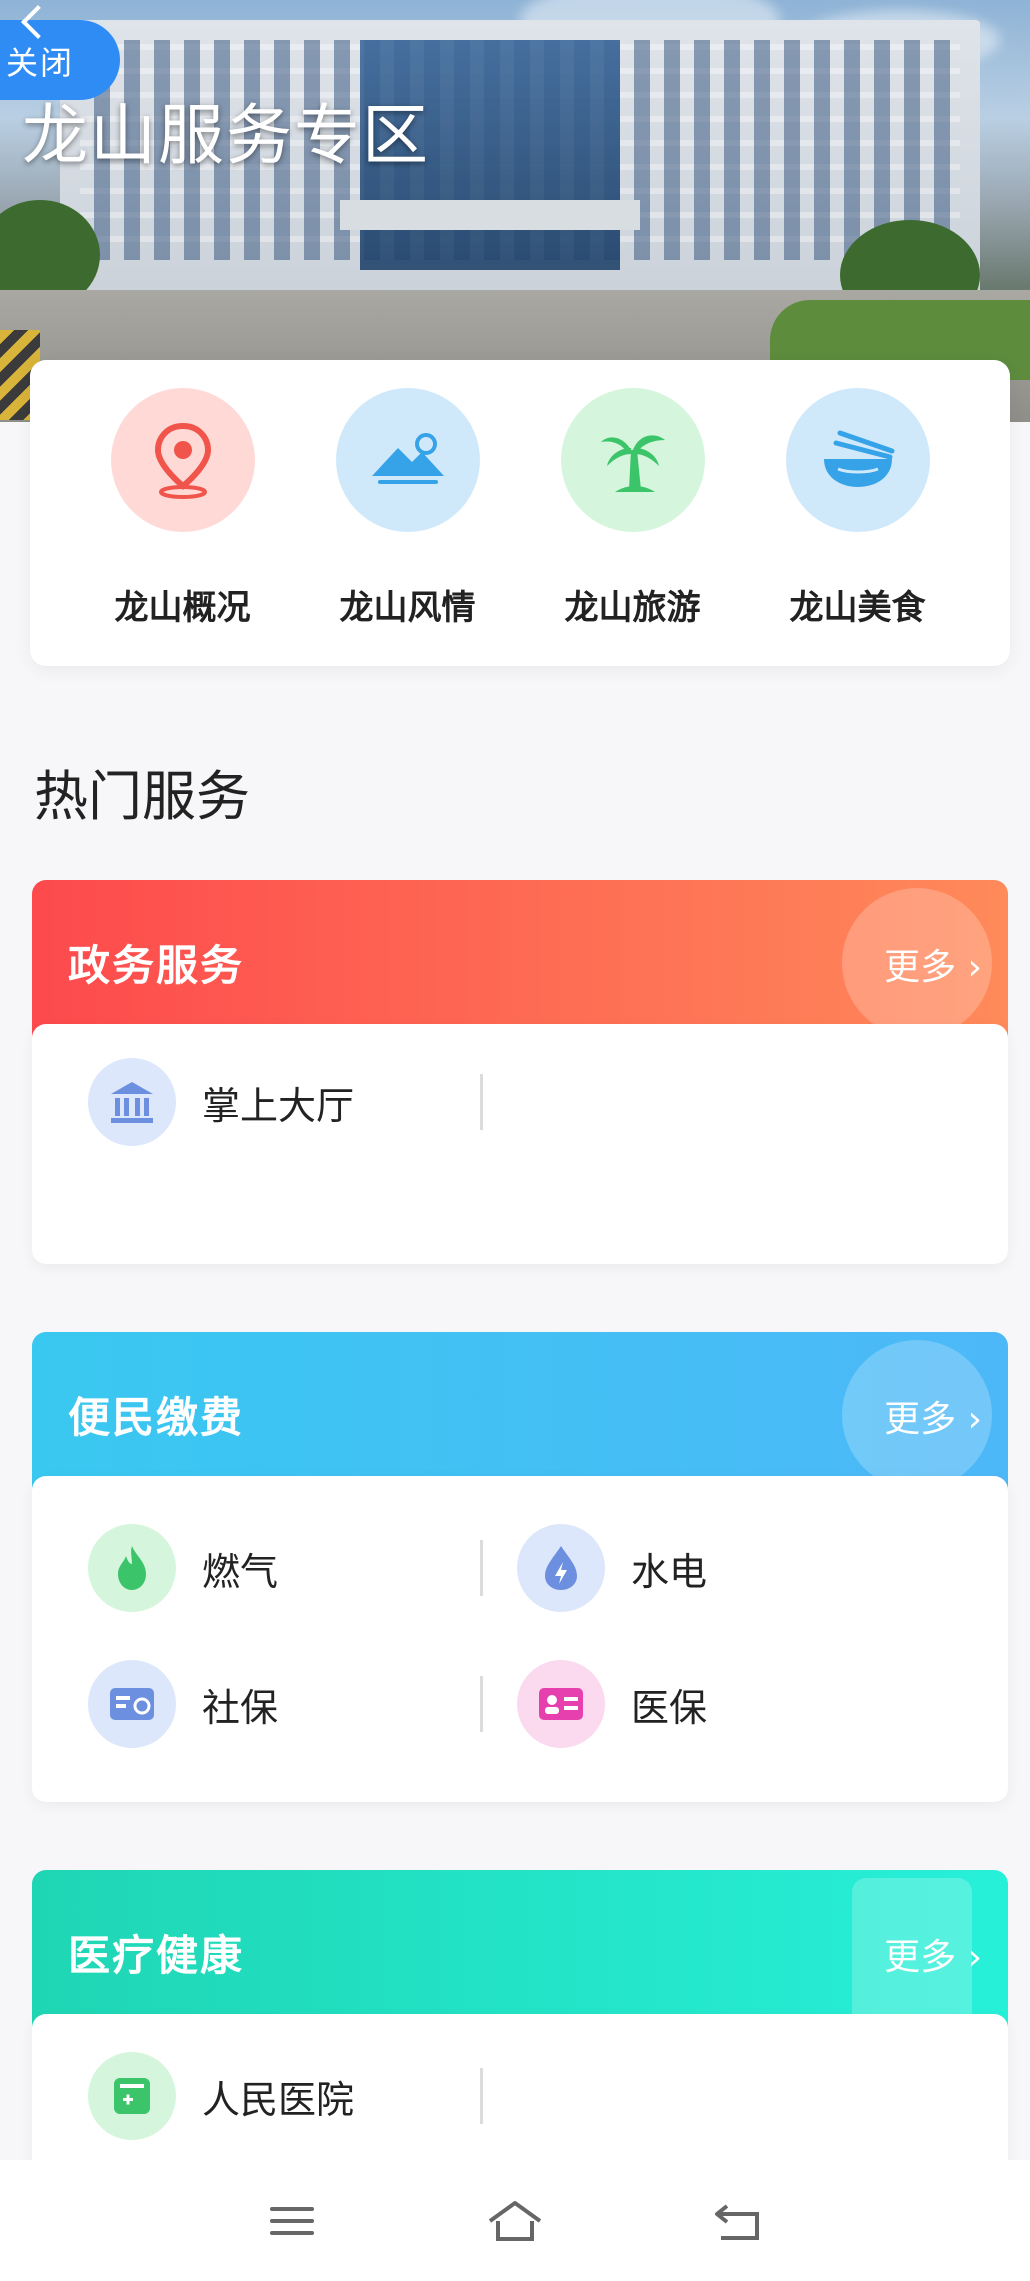 This screenshot has height=2281, width=1030. I want to click on category-food: 龙山美食, so click(858, 527).